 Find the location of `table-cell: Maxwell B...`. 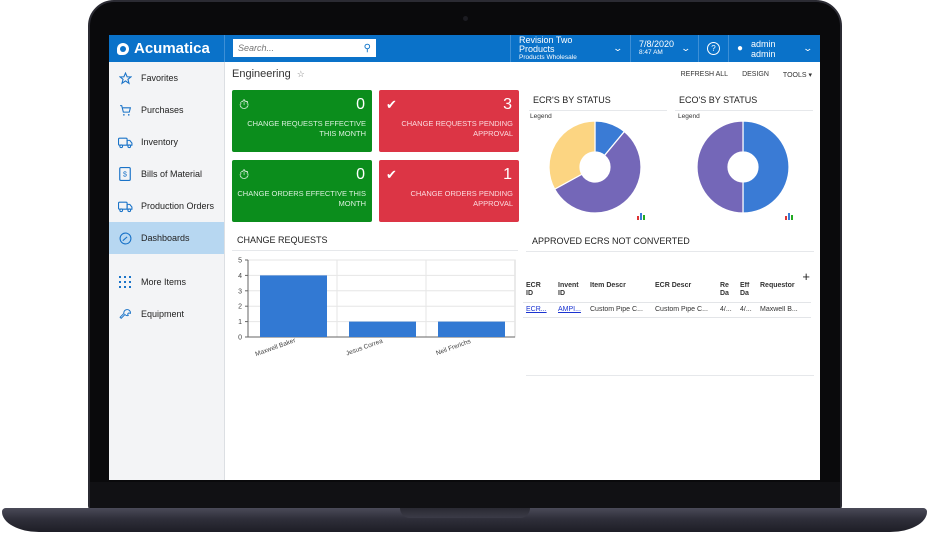

table-cell: Maxwell B... is located at coordinates (779, 309).